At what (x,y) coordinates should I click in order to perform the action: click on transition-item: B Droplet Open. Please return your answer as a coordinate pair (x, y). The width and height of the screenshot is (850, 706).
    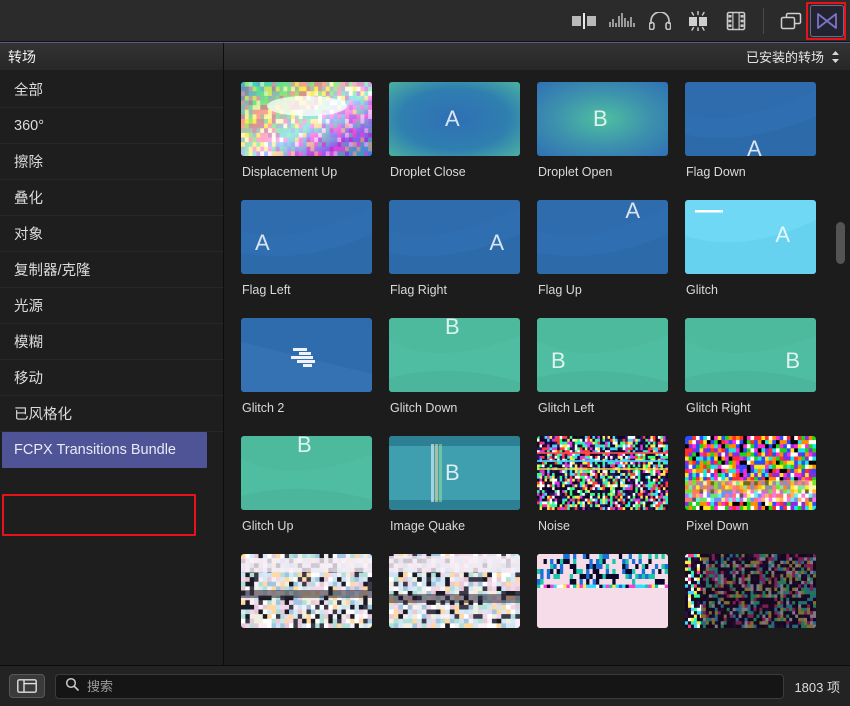
    Looking at the image, I should click on (602, 141).